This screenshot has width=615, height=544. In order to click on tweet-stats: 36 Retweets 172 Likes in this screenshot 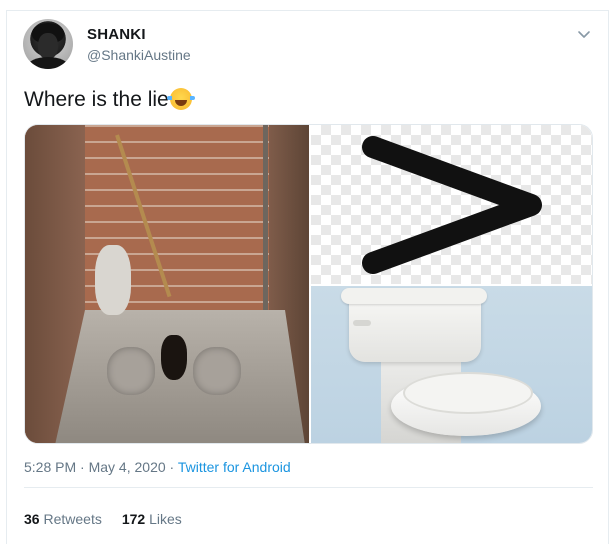, I will do `click(113, 519)`.